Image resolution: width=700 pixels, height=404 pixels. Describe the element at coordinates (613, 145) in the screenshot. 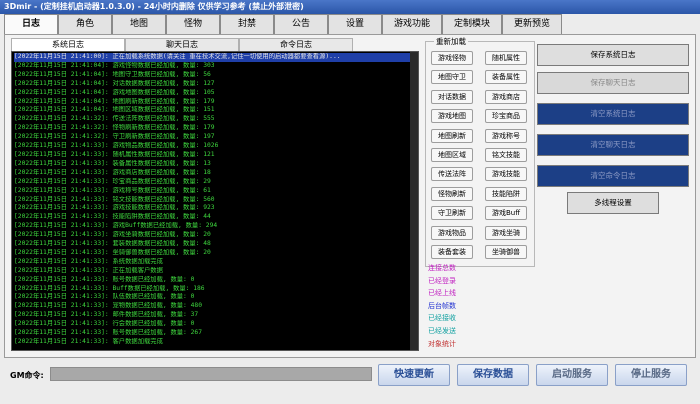

I see `clear-chat-log-button: 清空聊天日志` at that location.